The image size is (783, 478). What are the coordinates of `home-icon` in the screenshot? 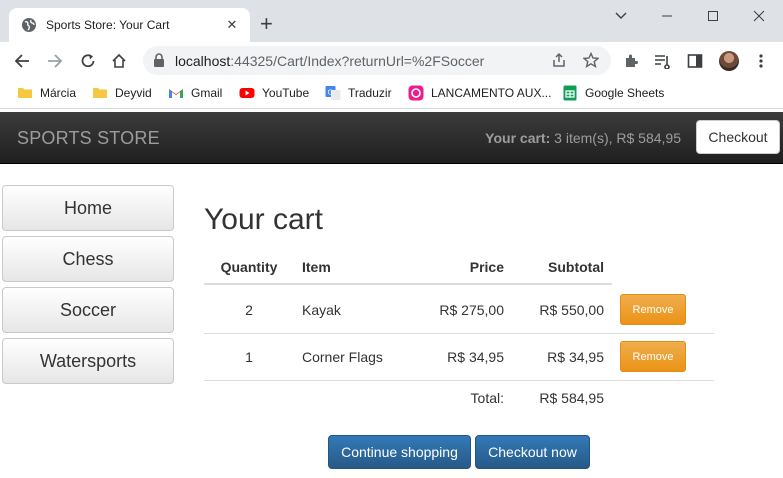 It's located at (119, 61).